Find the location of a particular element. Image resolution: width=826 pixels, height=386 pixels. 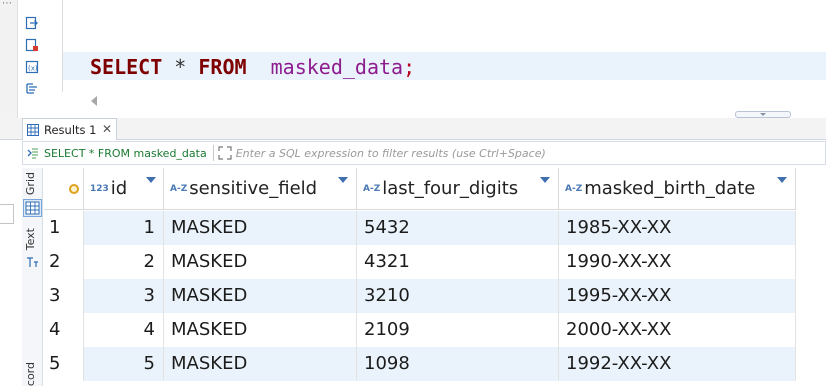

cell-masked-birth-date: 1992-XX-XX is located at coordinates (677, 364).